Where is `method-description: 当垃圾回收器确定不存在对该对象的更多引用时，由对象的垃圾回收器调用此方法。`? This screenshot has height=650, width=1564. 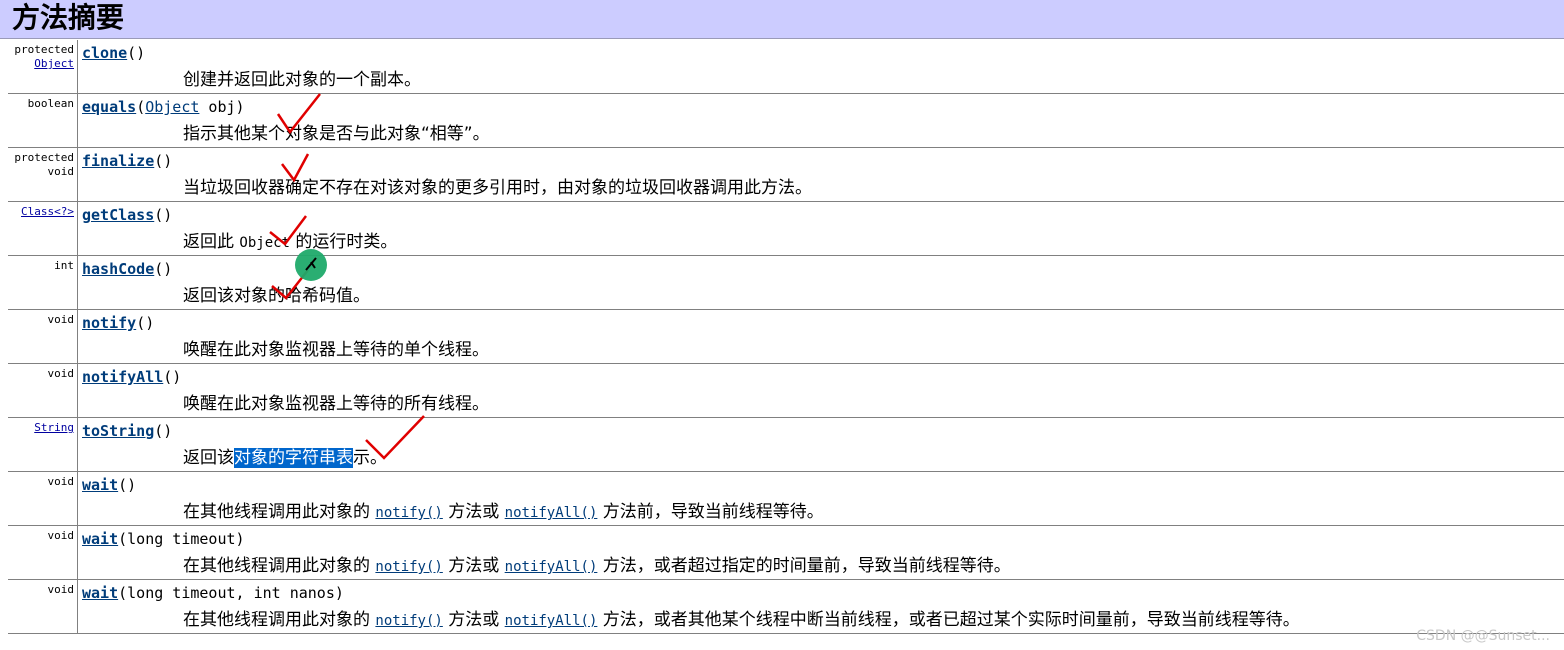
method-description: 当垃圾回收器确定不存在对该对象的更多引用时，由对象的垃圾回收器调用此方法。 is located at coordinates (497, 188).